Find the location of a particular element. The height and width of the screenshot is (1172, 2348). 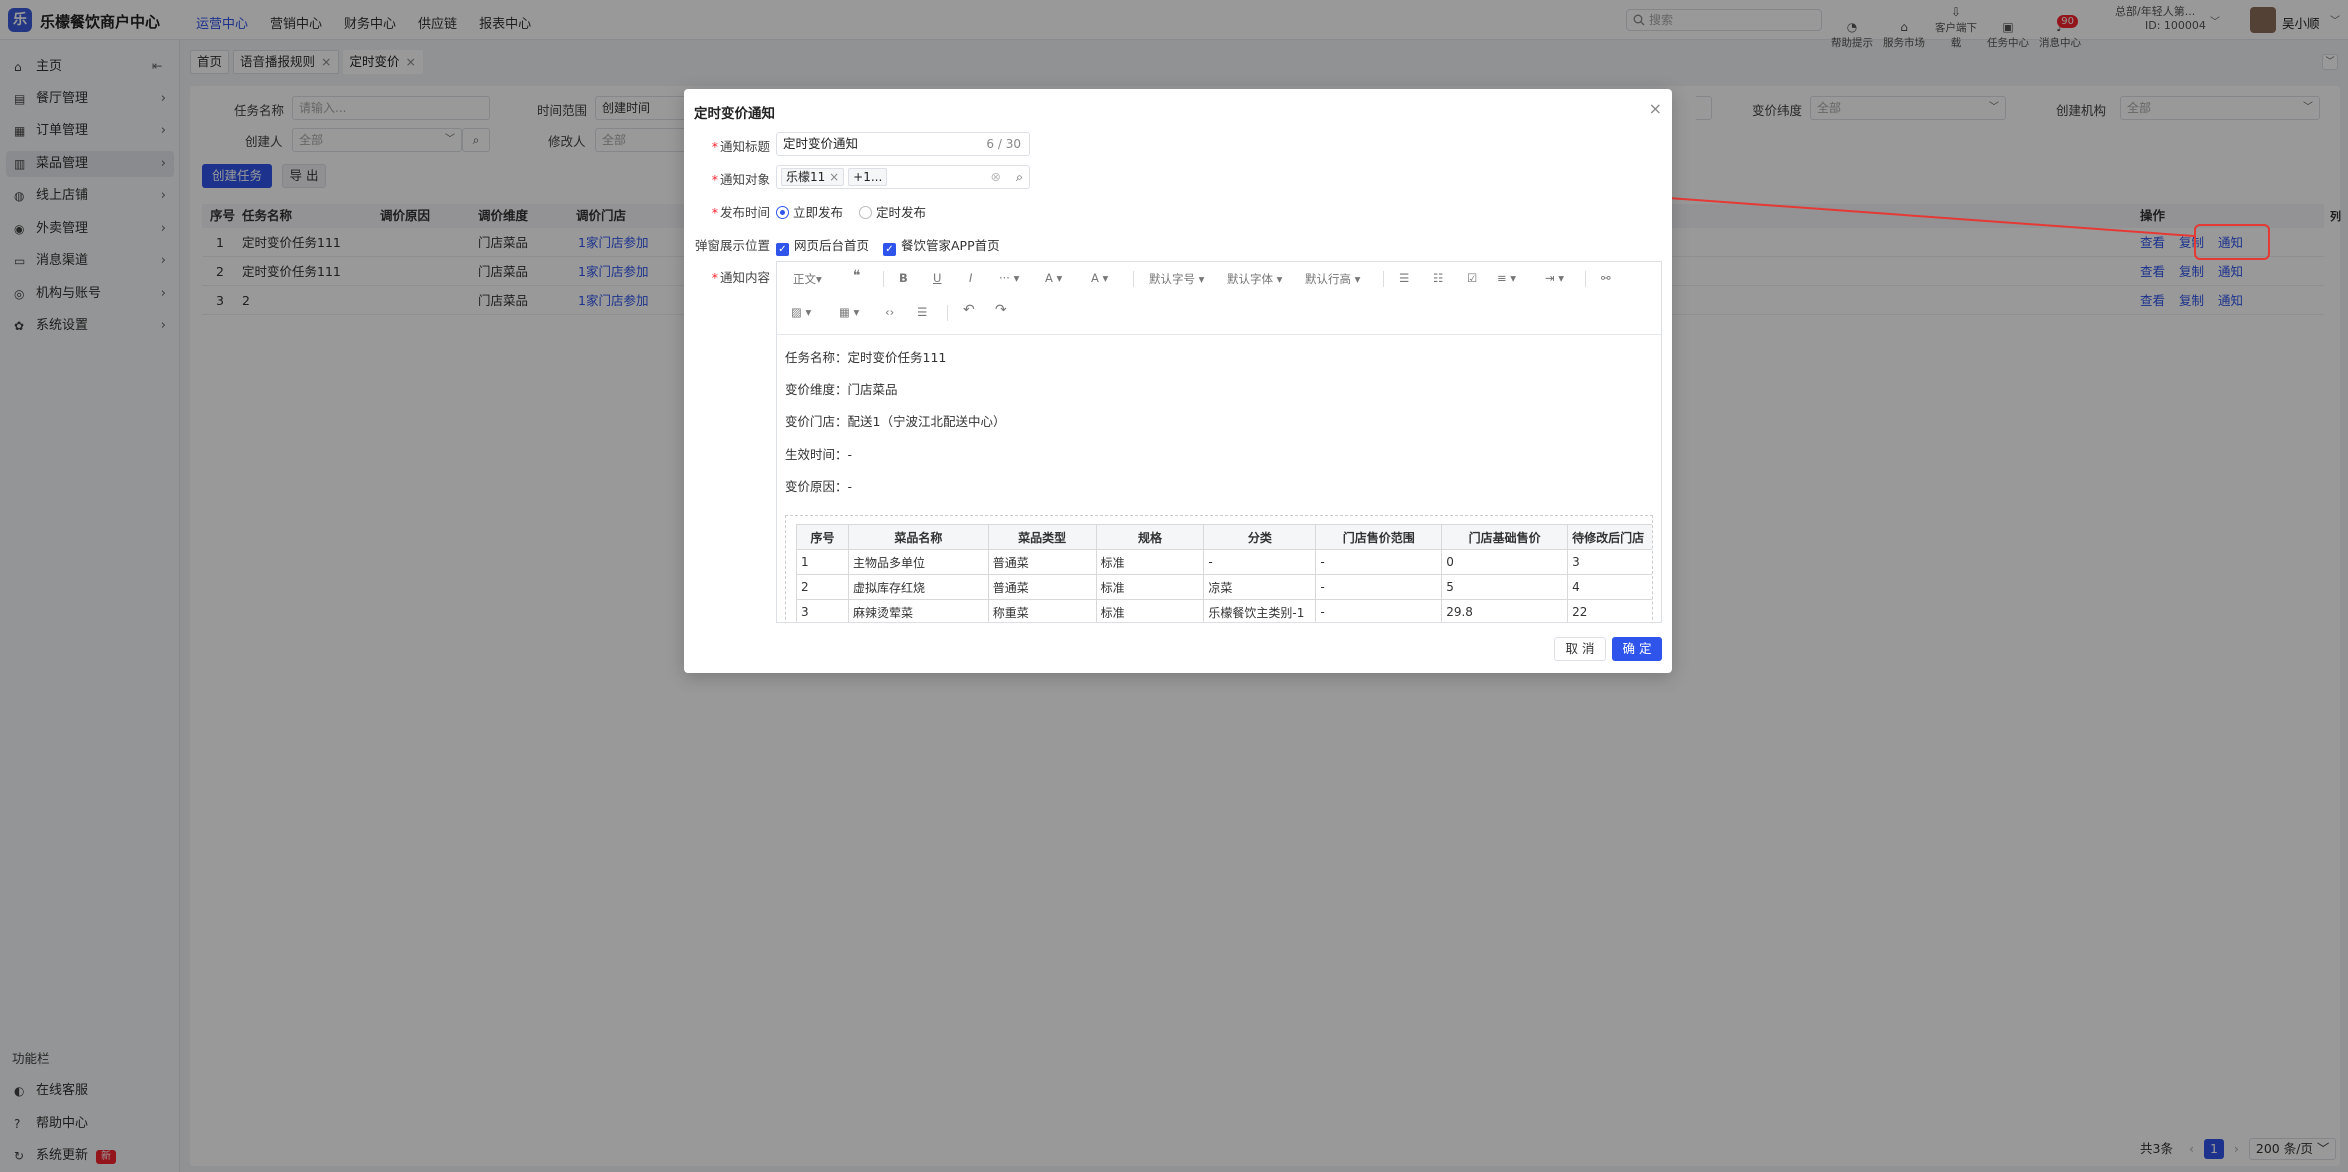

italic-icon: I is located at coordinates (970, 278).